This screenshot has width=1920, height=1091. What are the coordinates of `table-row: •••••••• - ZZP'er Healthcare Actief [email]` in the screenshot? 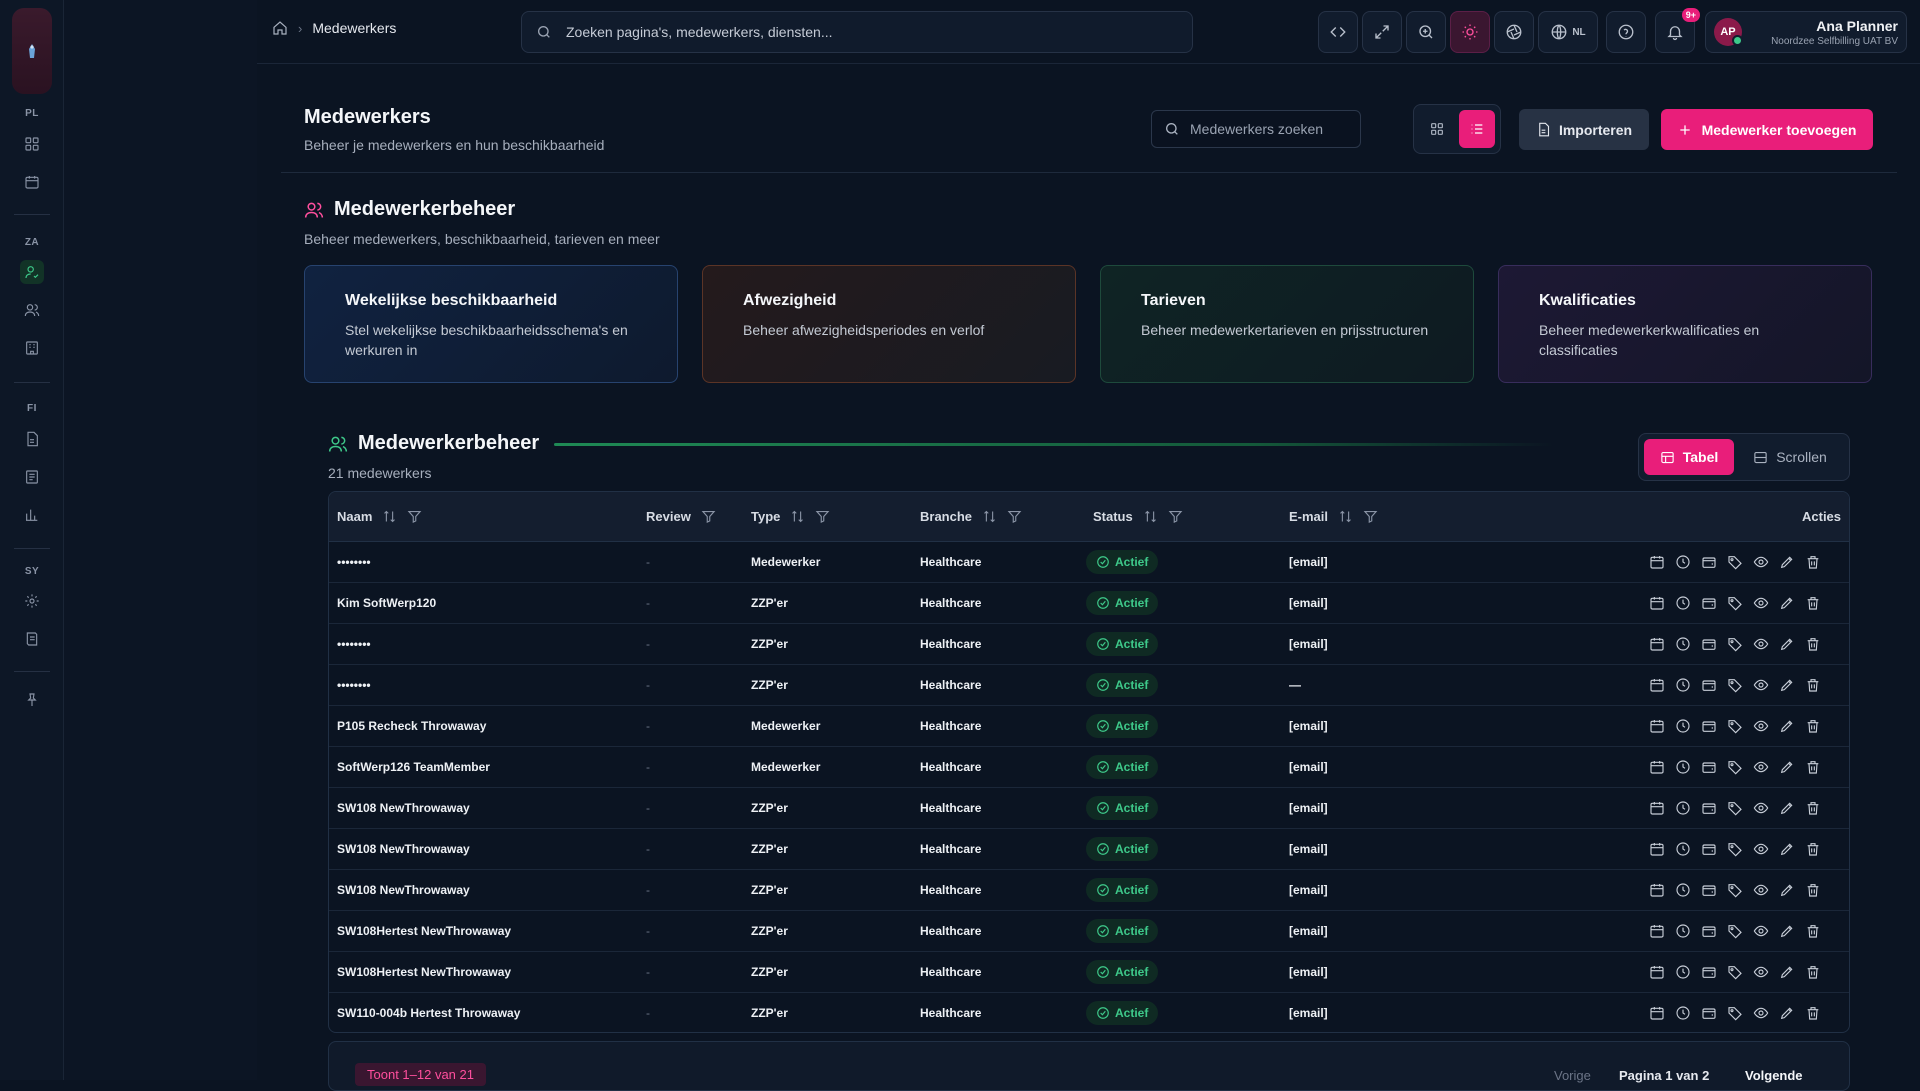 It's located at (1089, 644).